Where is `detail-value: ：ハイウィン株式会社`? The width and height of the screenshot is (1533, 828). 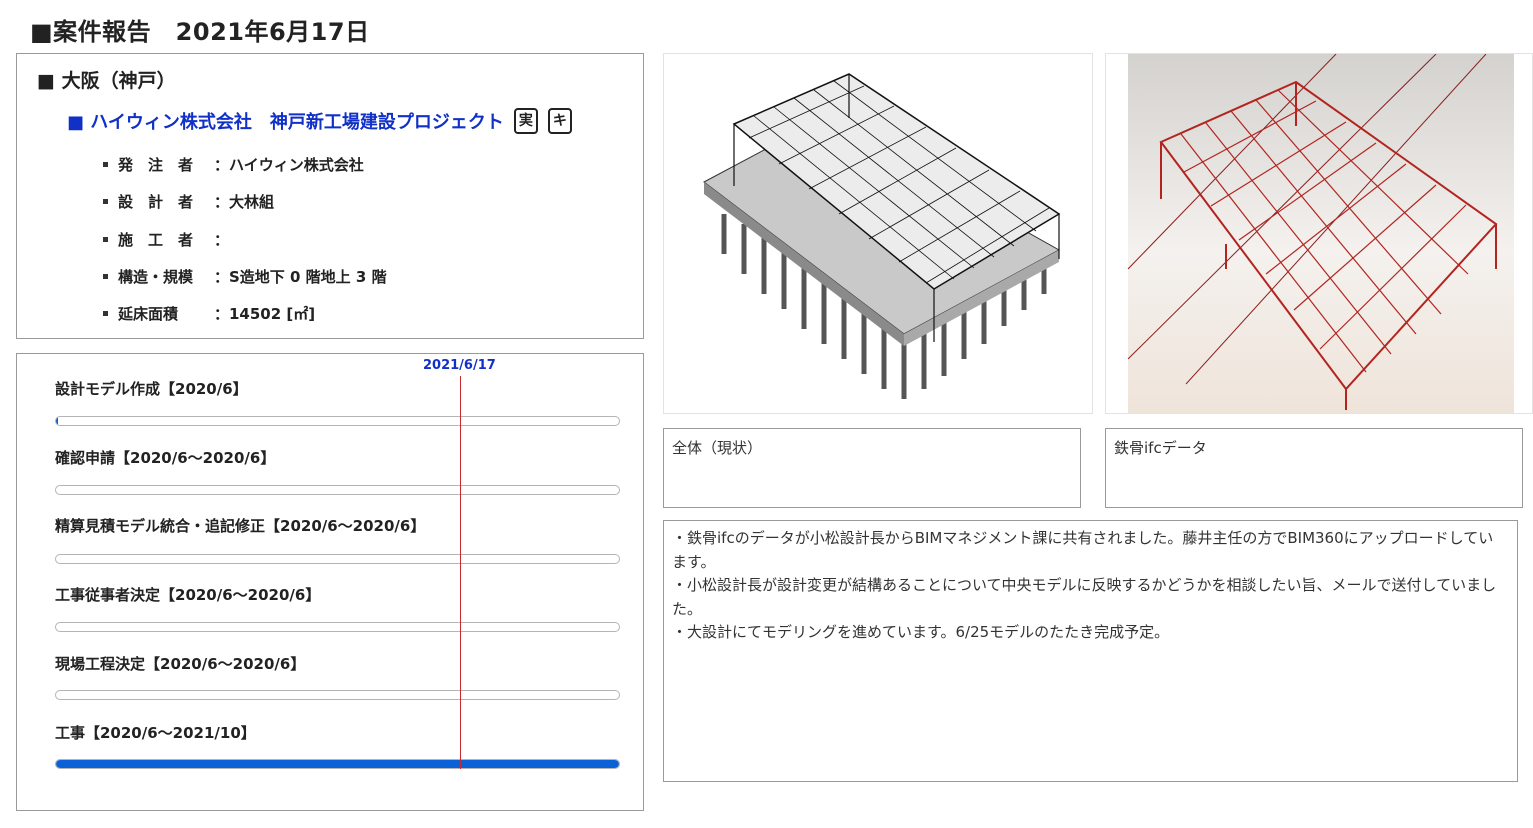
detail-value: ：ハイウィン株式会社 is located at coordinates (289, 165).